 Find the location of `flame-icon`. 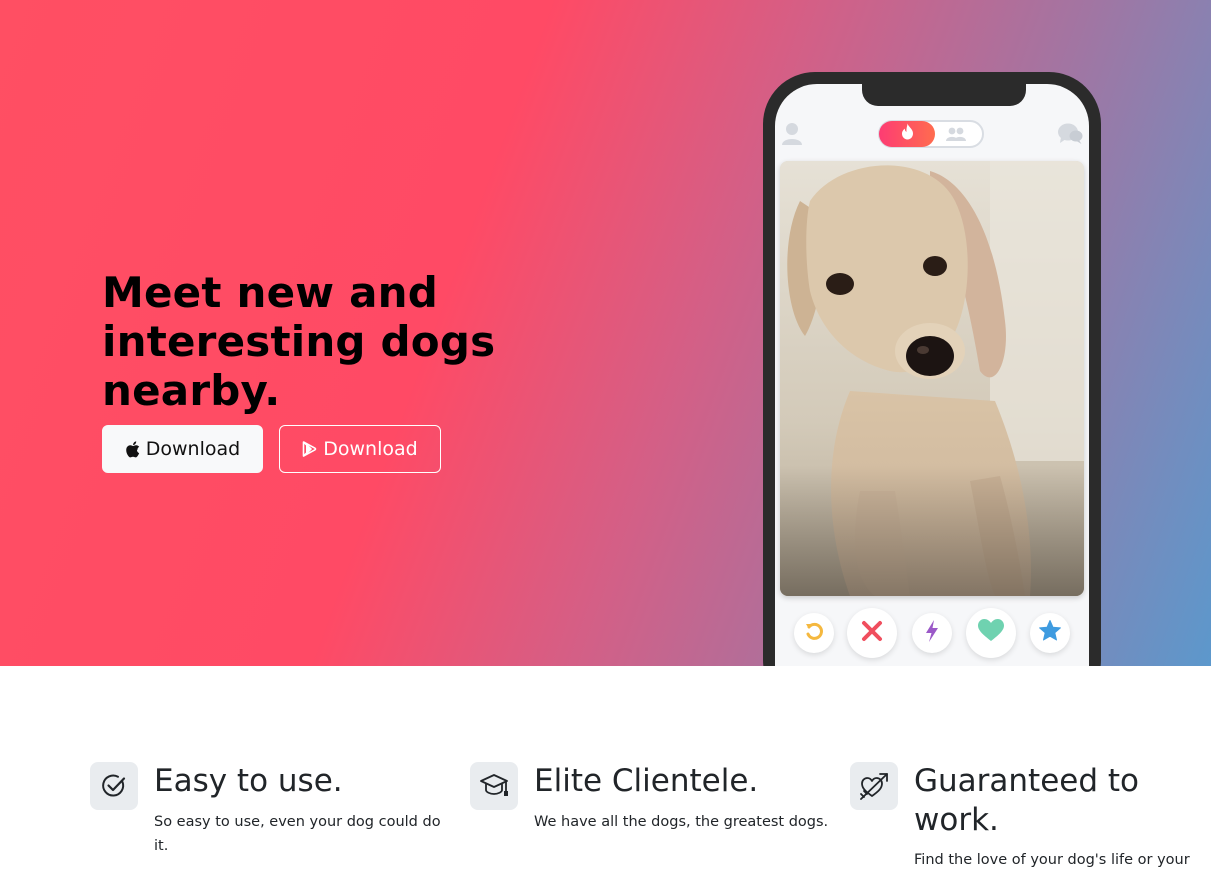

flame-icon is located at coordinates (907, 134).